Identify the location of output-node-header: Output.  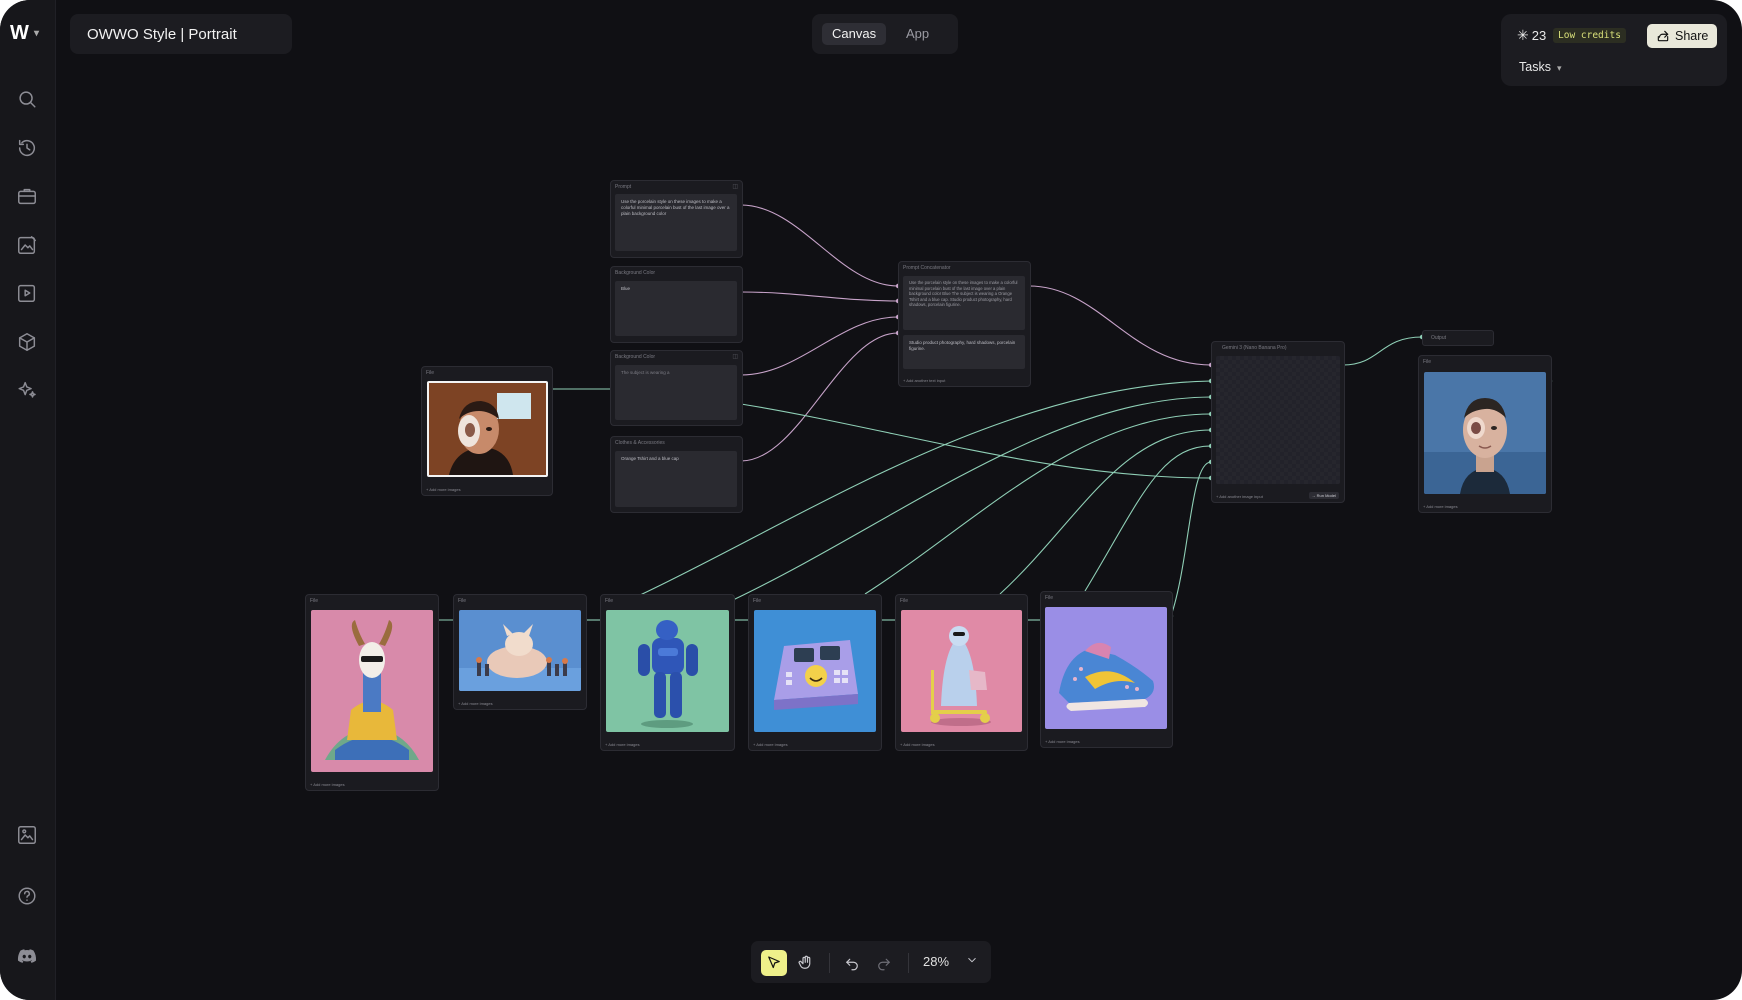
(1458, 338).